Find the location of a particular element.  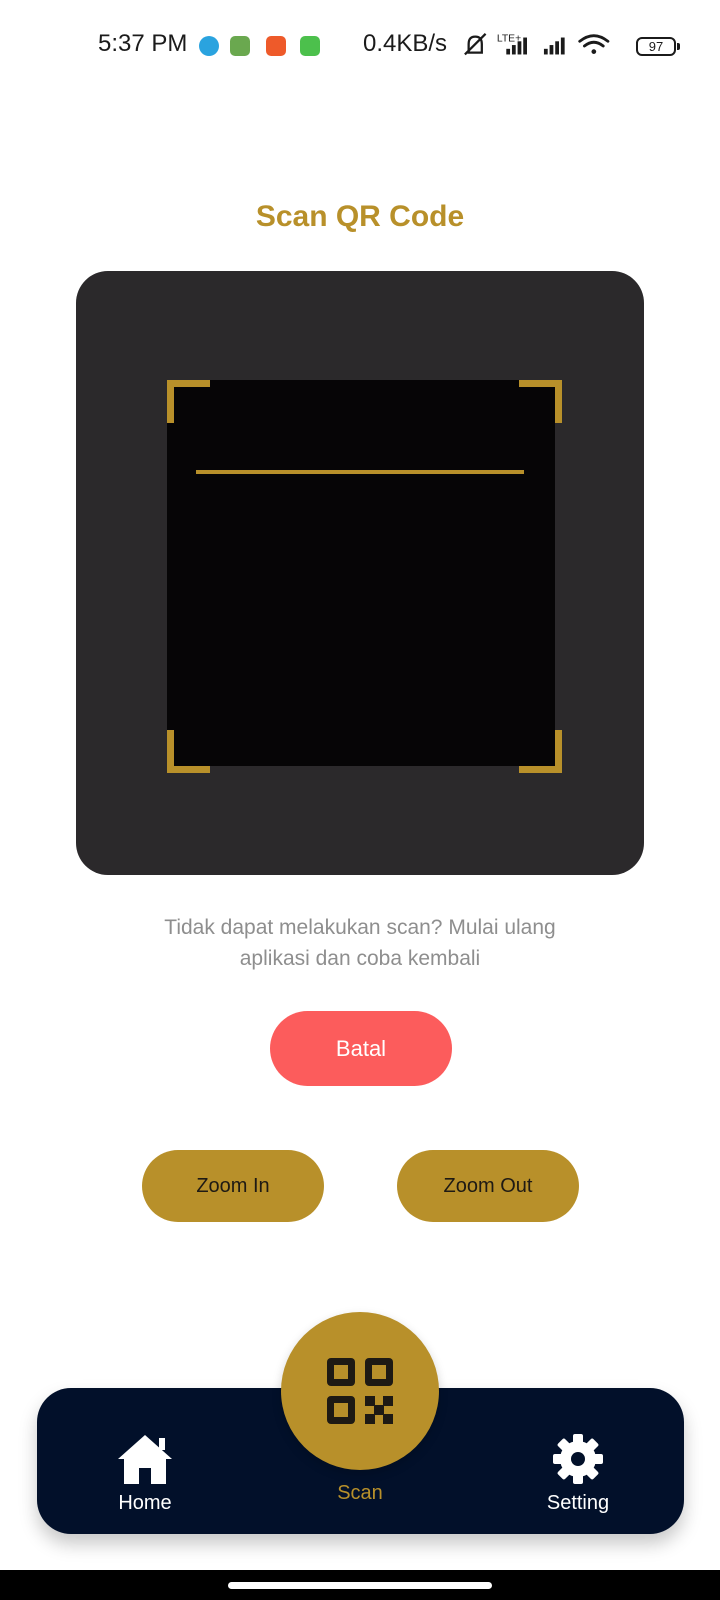

nav-item-home: Home is located at coordinates (145, 1473).